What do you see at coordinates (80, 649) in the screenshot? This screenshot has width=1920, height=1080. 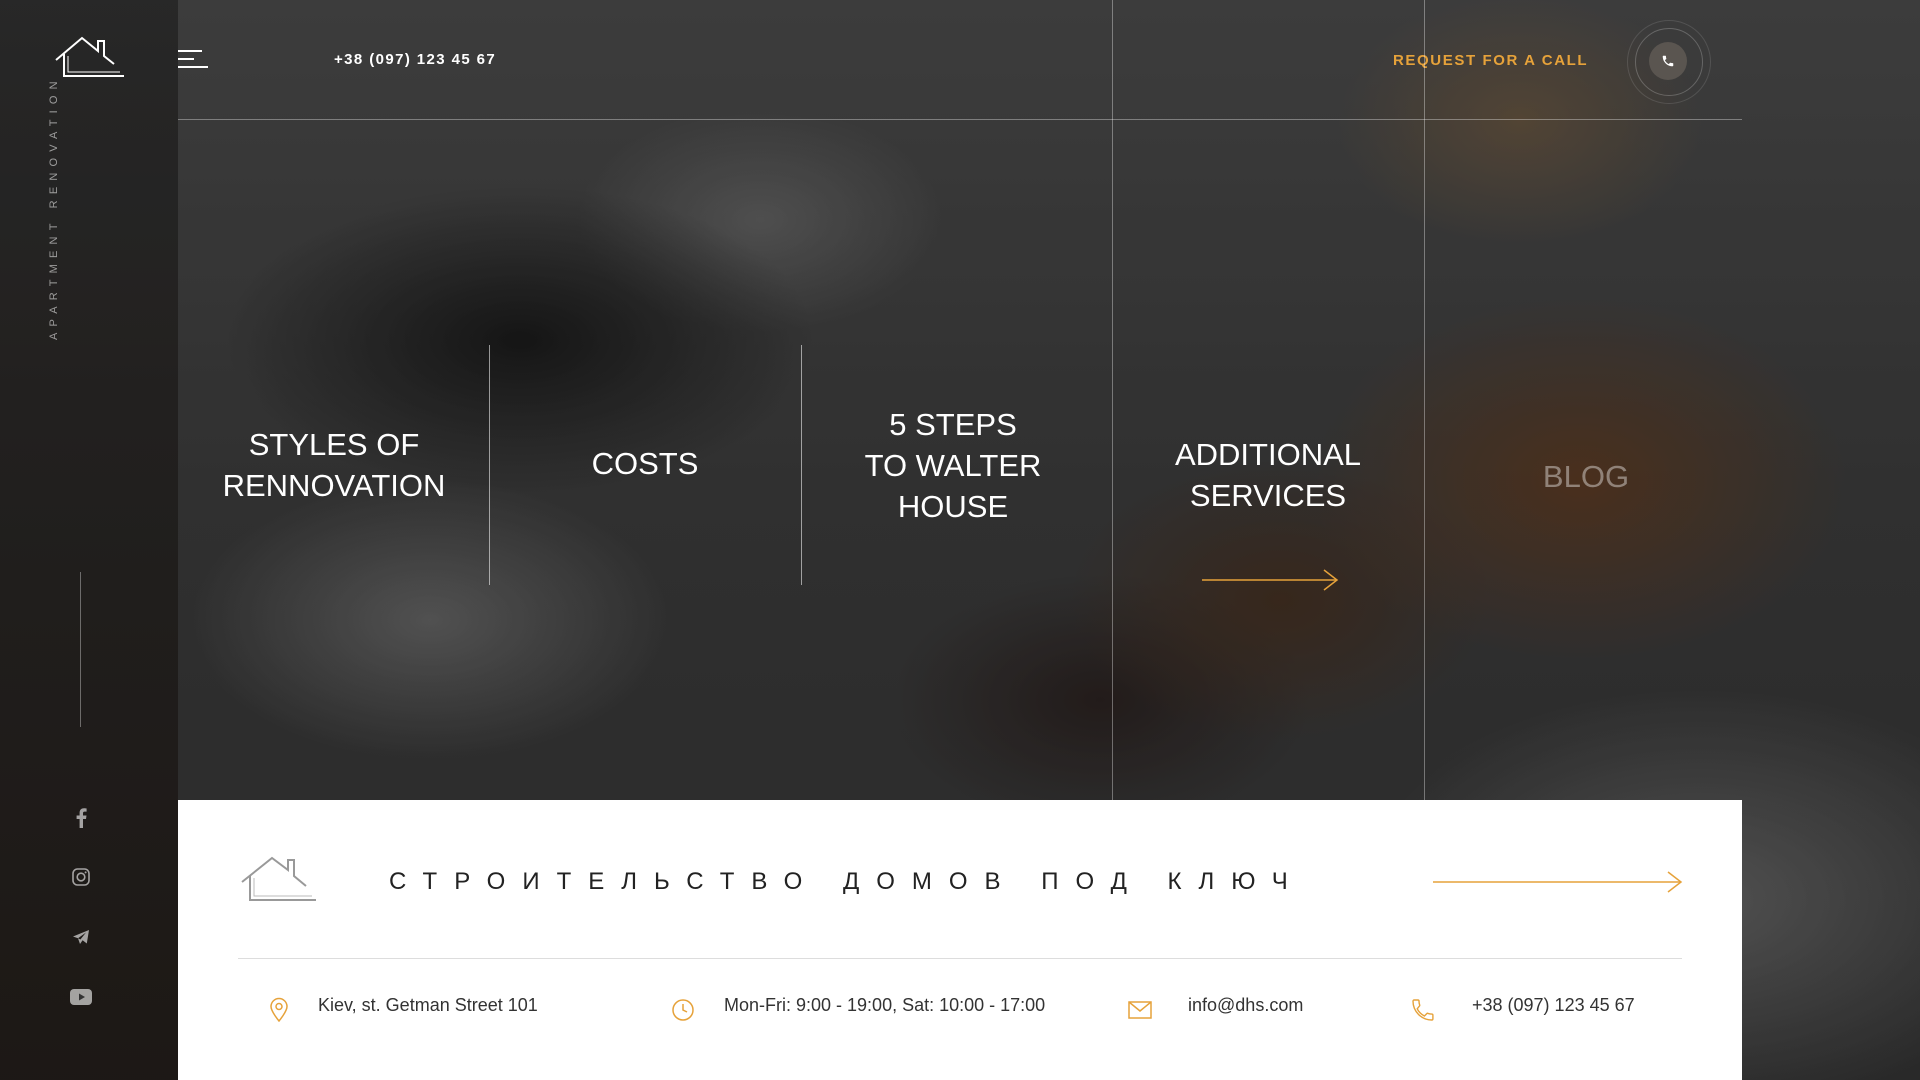 I see `sidebar-line` at bounding box center [80, 649].